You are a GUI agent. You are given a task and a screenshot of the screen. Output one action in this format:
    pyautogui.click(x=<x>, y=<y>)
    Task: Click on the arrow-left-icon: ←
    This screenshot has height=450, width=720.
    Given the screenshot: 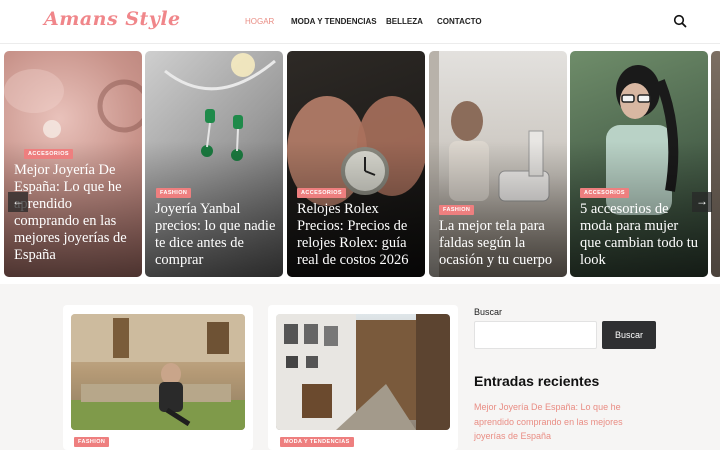 What is the action you would take?
    pyautogui.click(x=18, y=201)
    